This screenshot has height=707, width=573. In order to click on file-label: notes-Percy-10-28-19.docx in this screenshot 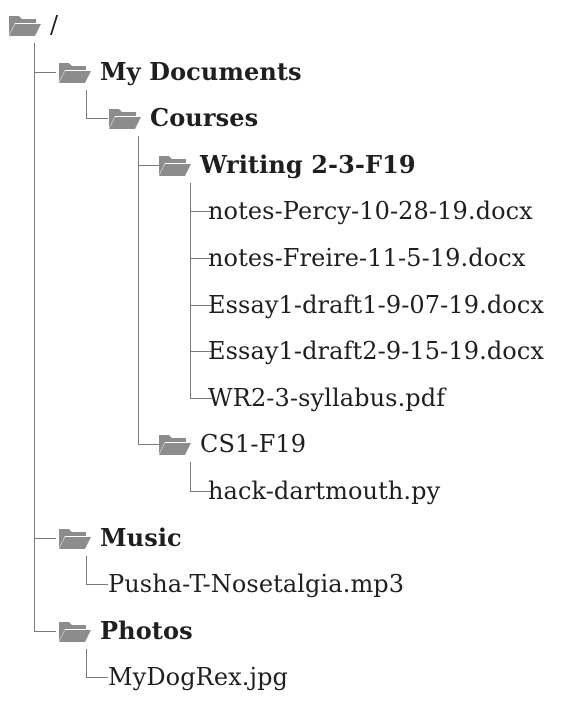, I will do `click(370, 211)`.